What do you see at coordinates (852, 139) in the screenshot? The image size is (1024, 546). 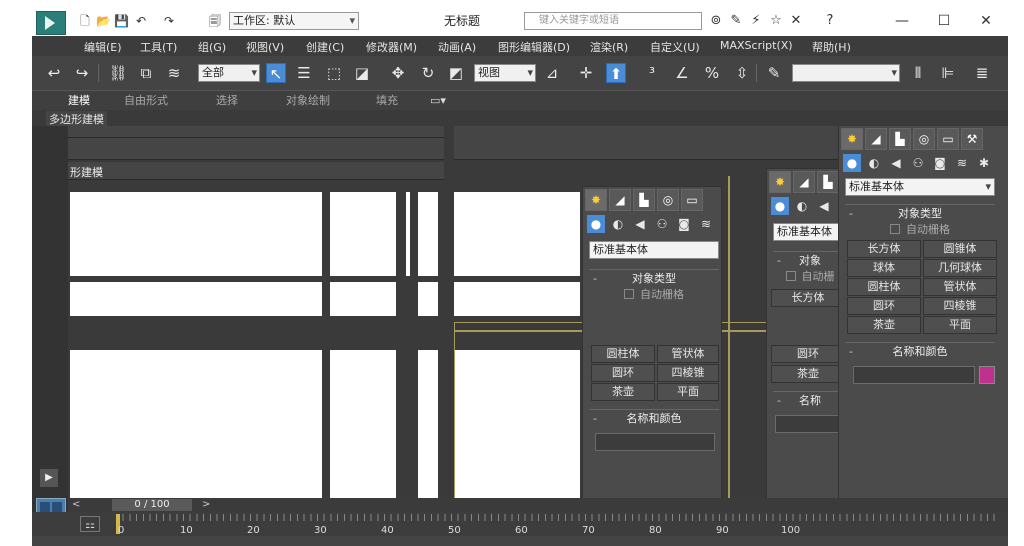 I see `create-tab-icon: ✸` at bounding box center [852, 139].